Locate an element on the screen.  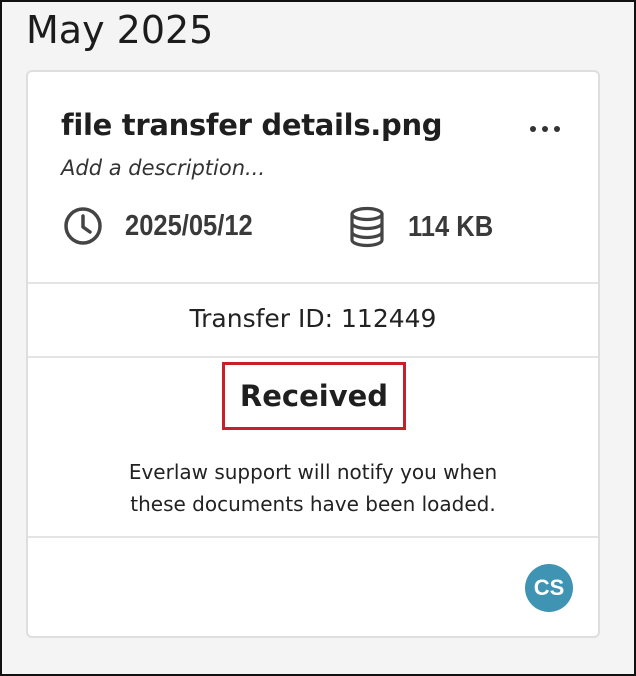
notice-line-2: these documents have been loaded. is located at coordinates (313, 504).